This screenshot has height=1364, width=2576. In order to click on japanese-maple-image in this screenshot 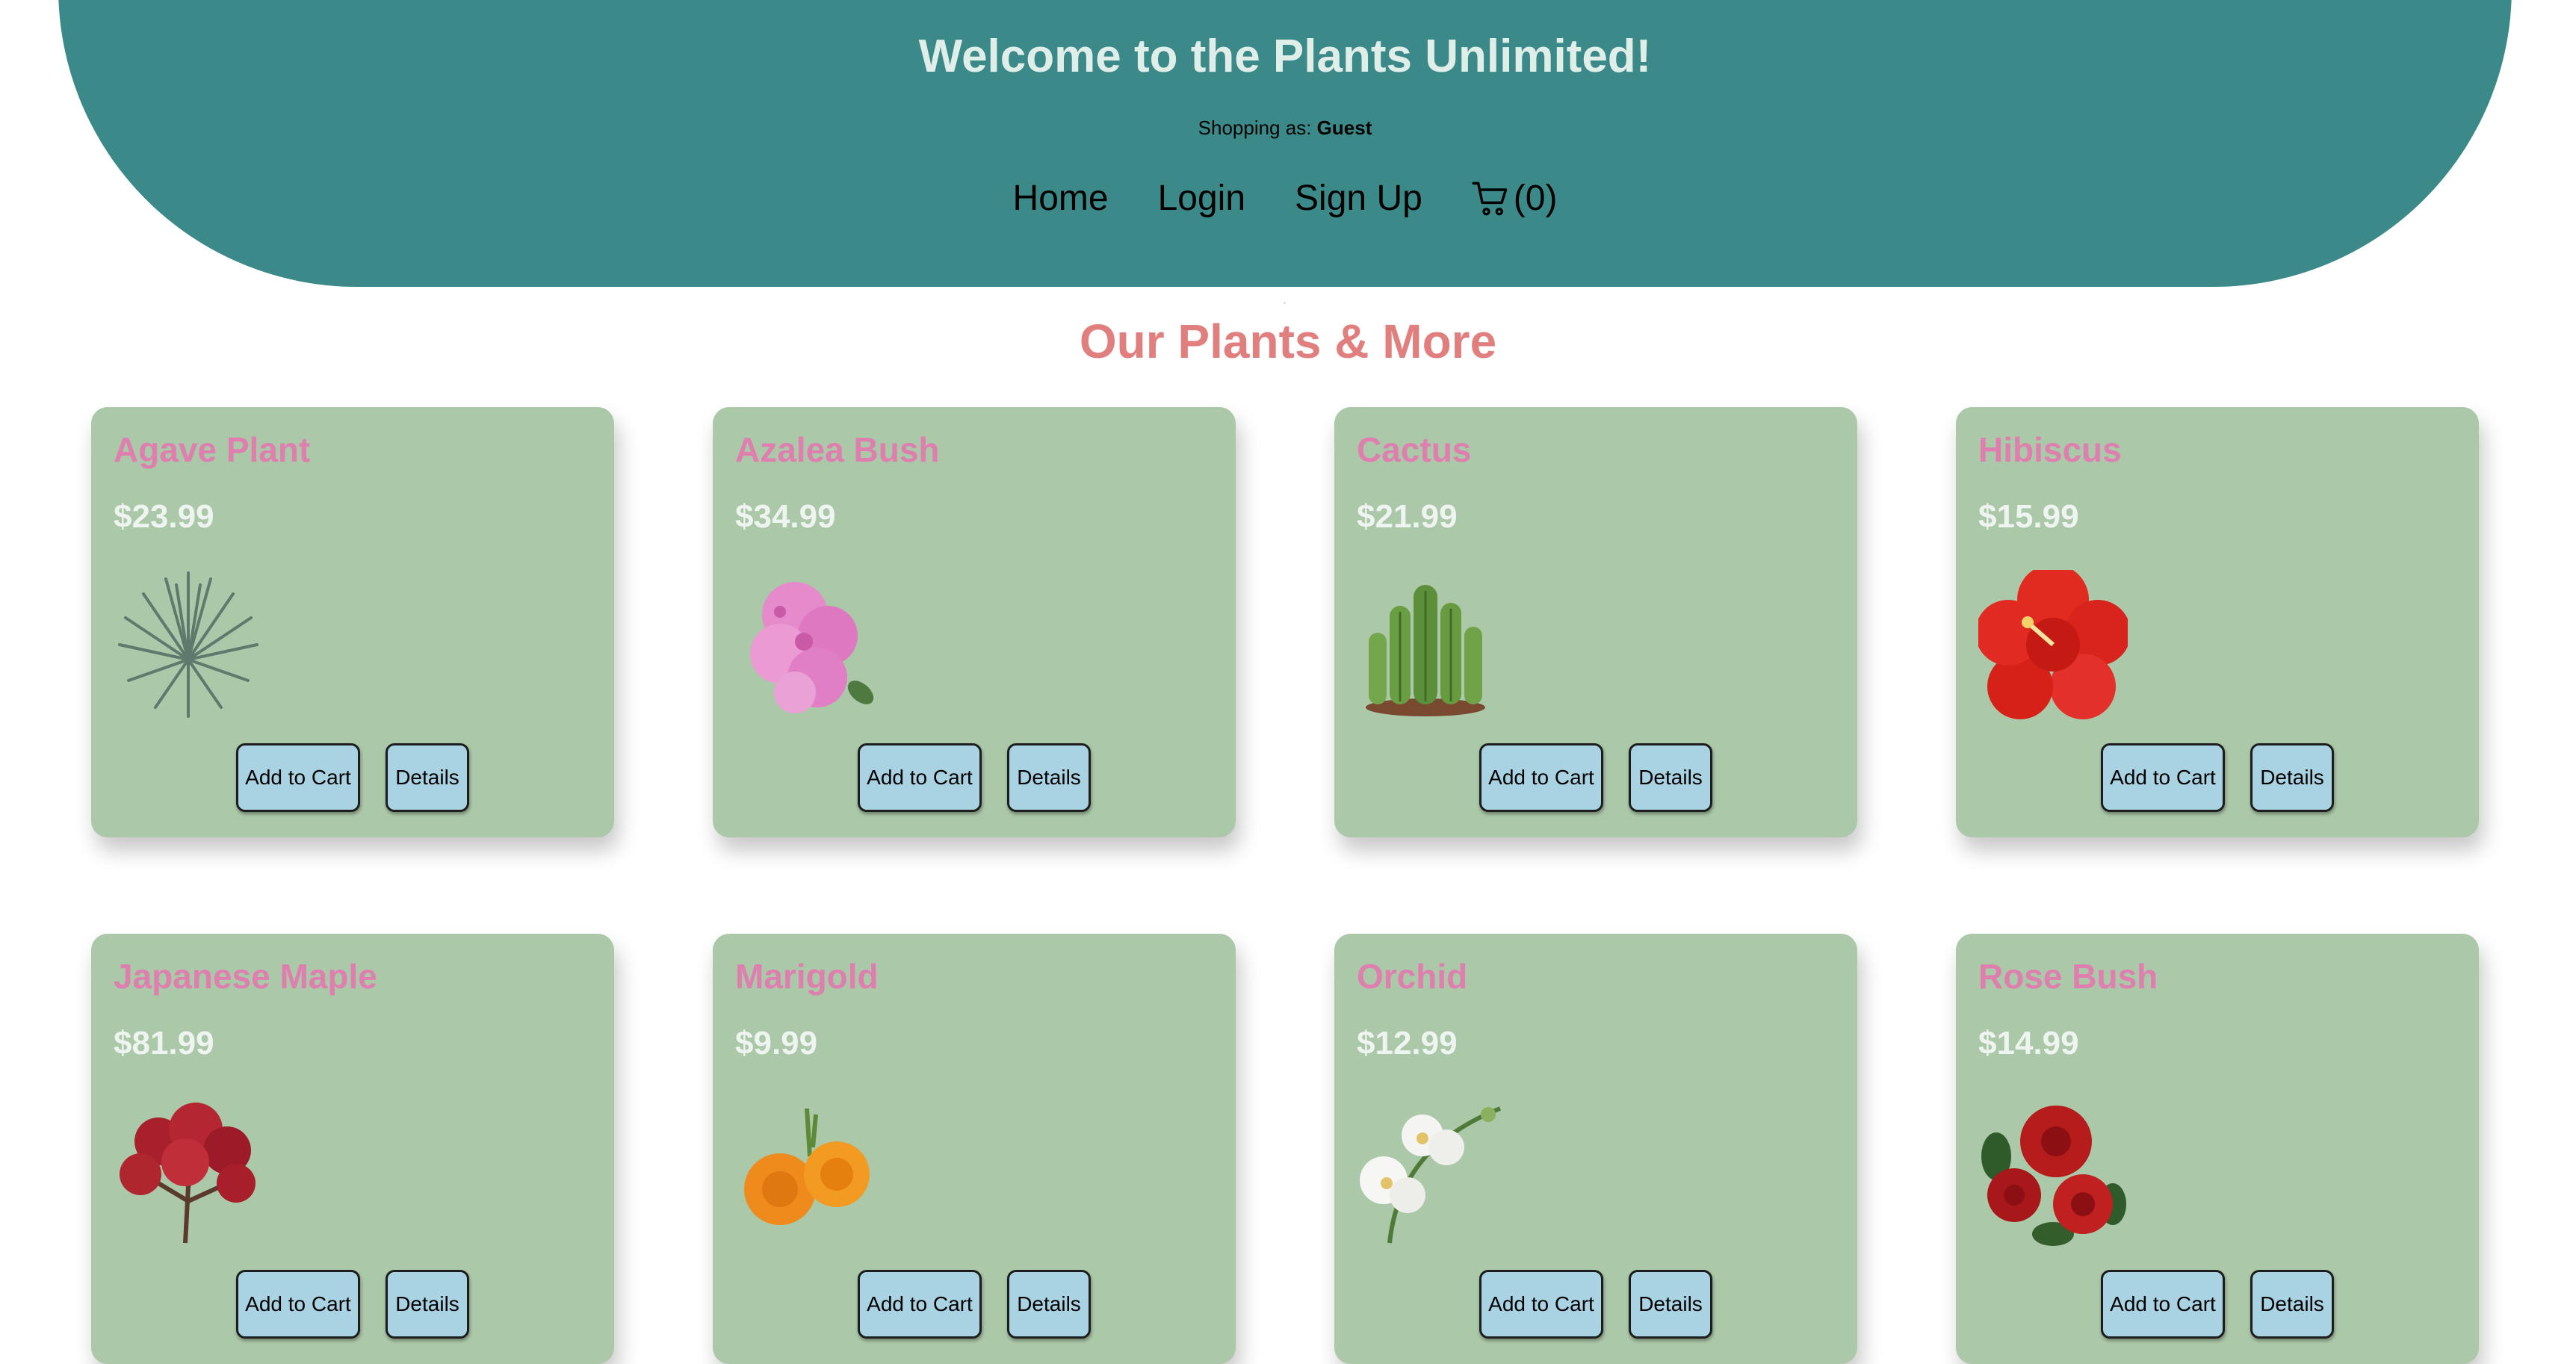, I will do `click(188, 1173)`.